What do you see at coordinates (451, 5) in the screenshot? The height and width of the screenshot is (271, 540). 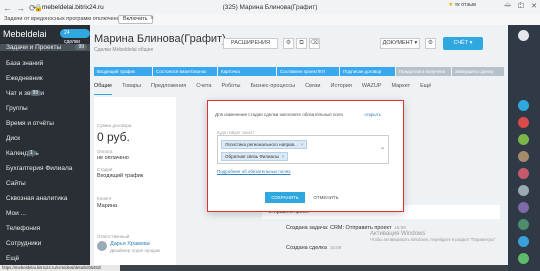 I see `star-icon: ★` at bounding box center [451, 5].